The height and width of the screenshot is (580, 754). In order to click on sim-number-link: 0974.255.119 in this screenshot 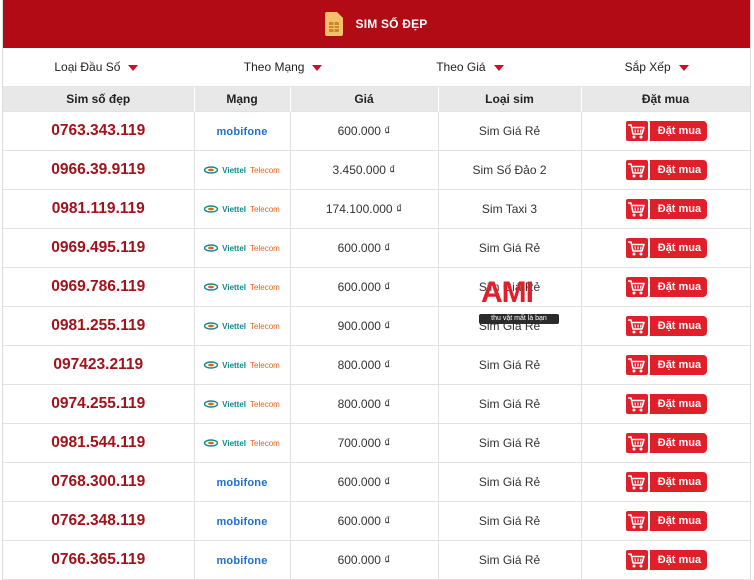, I will do `click(98, 403)`.